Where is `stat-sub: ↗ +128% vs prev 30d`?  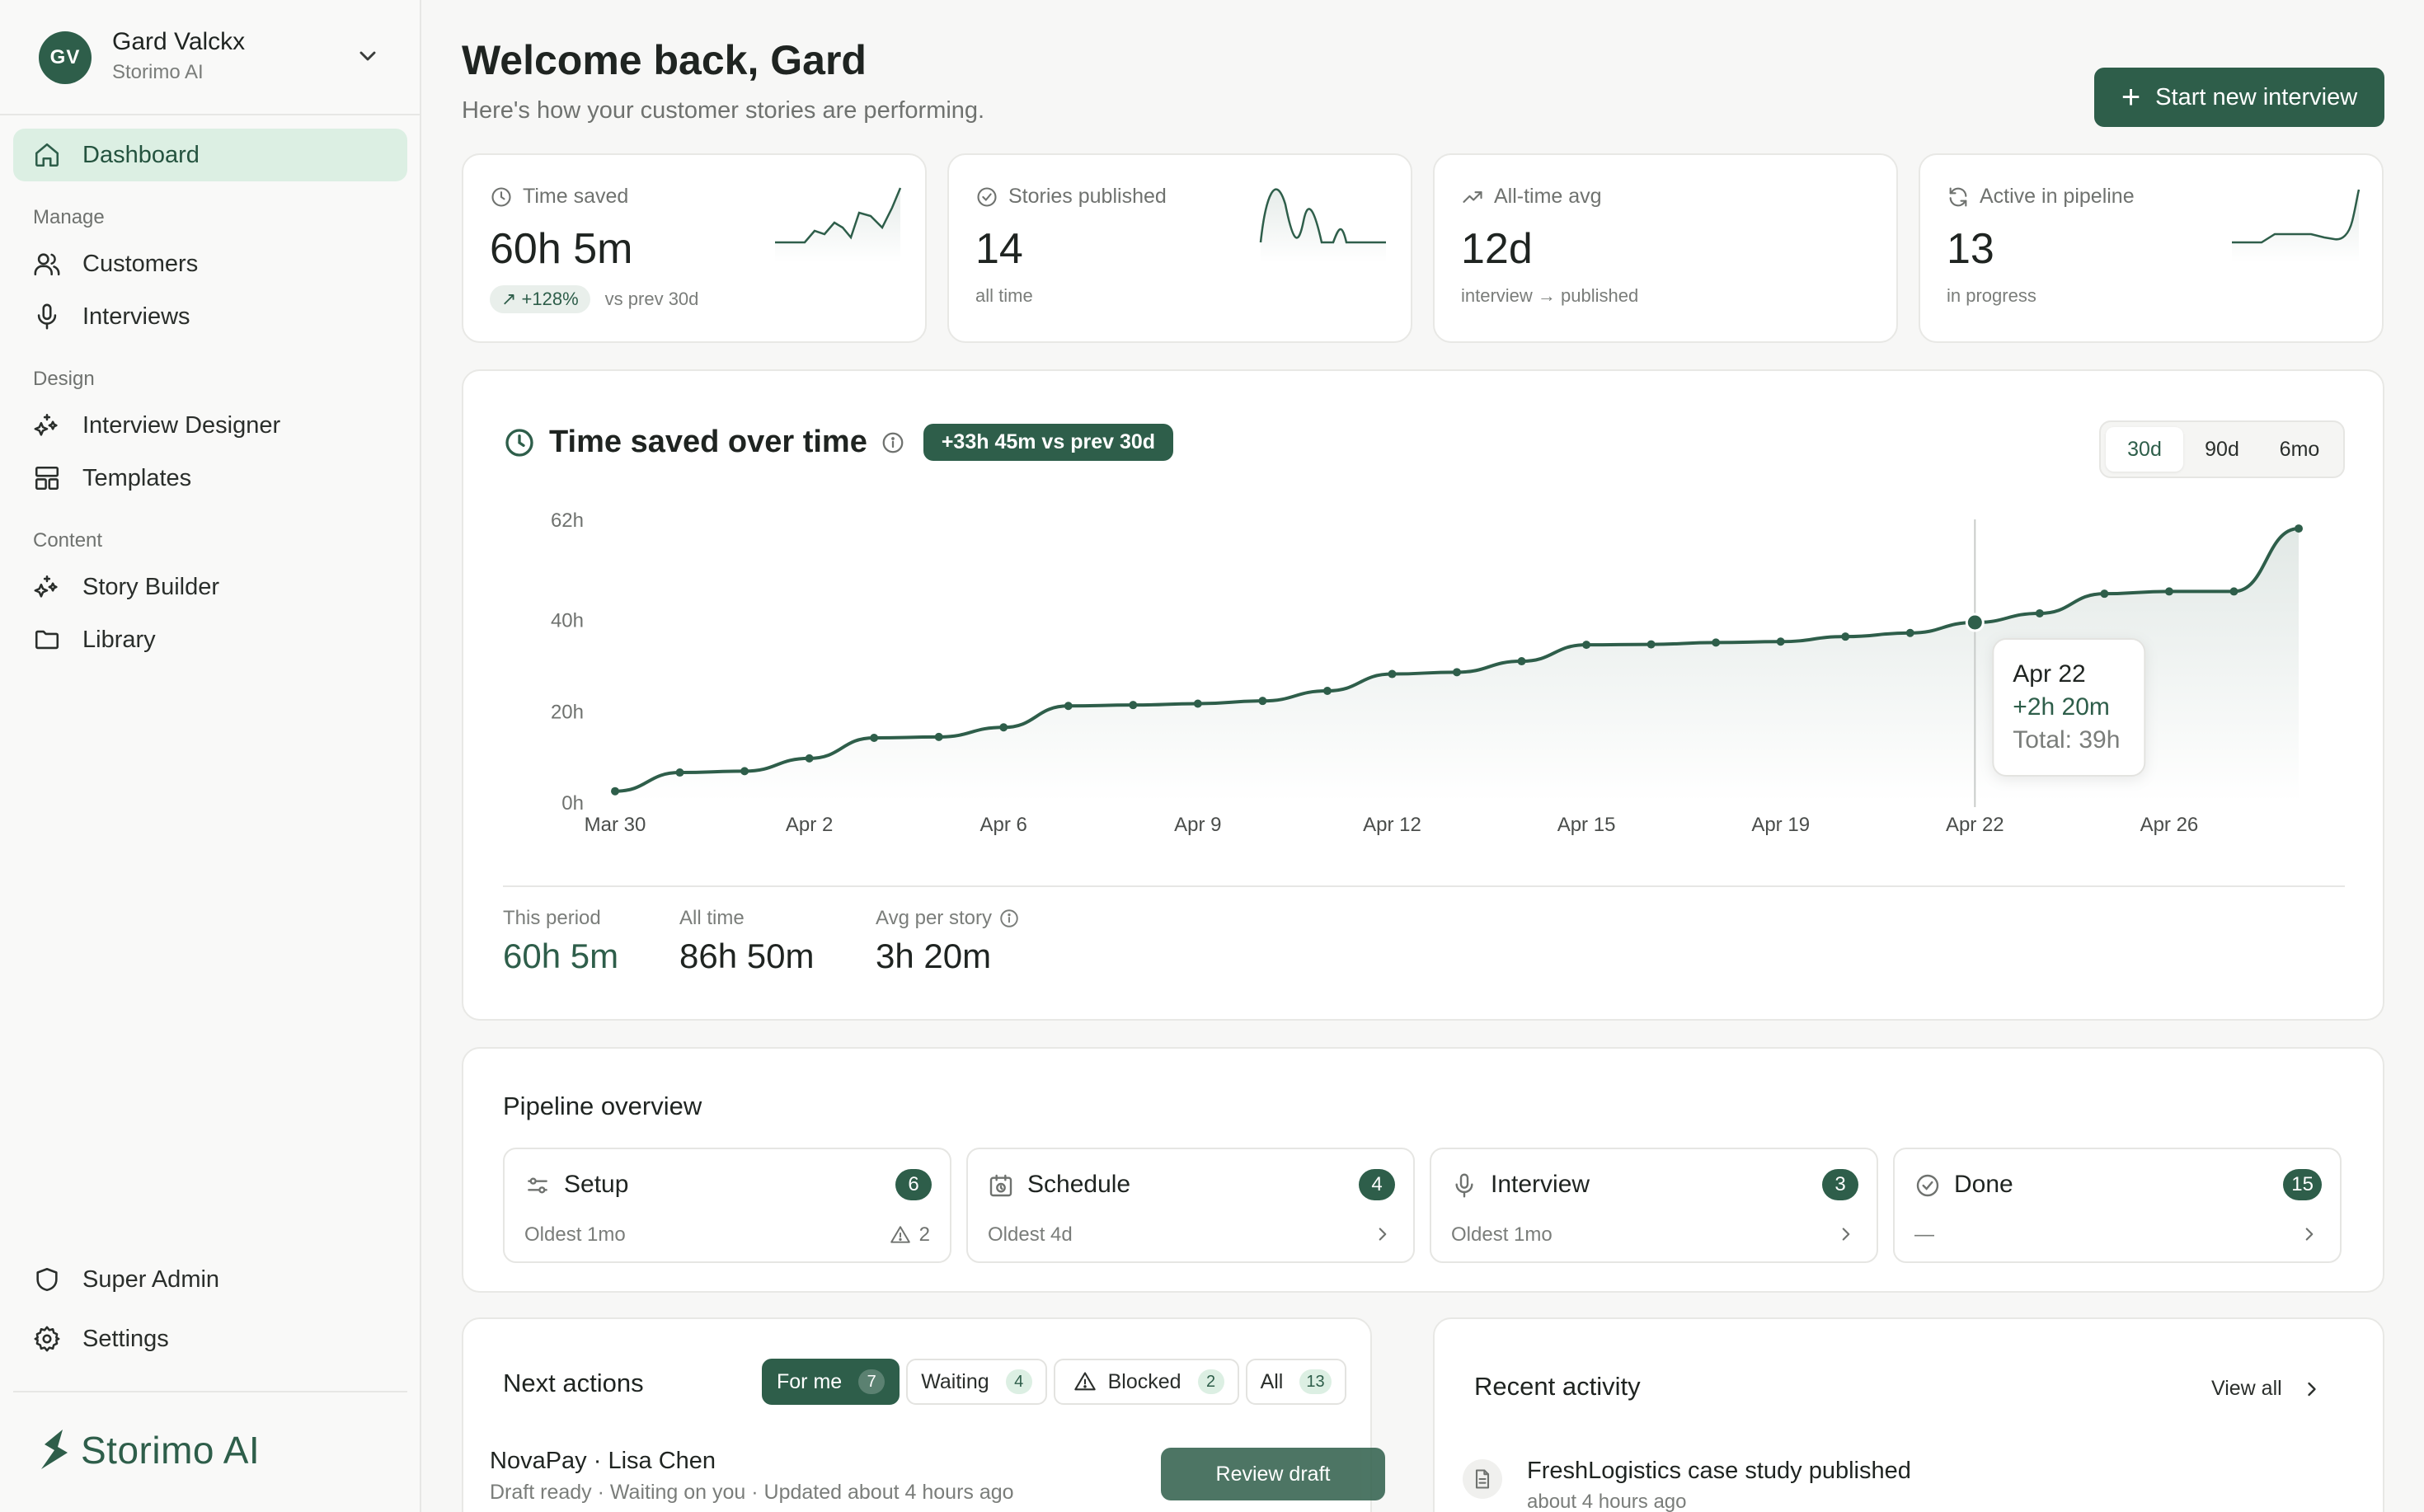
stat-sub: ↗ +128% vs prev 30d is located at coordinates (594, 299).